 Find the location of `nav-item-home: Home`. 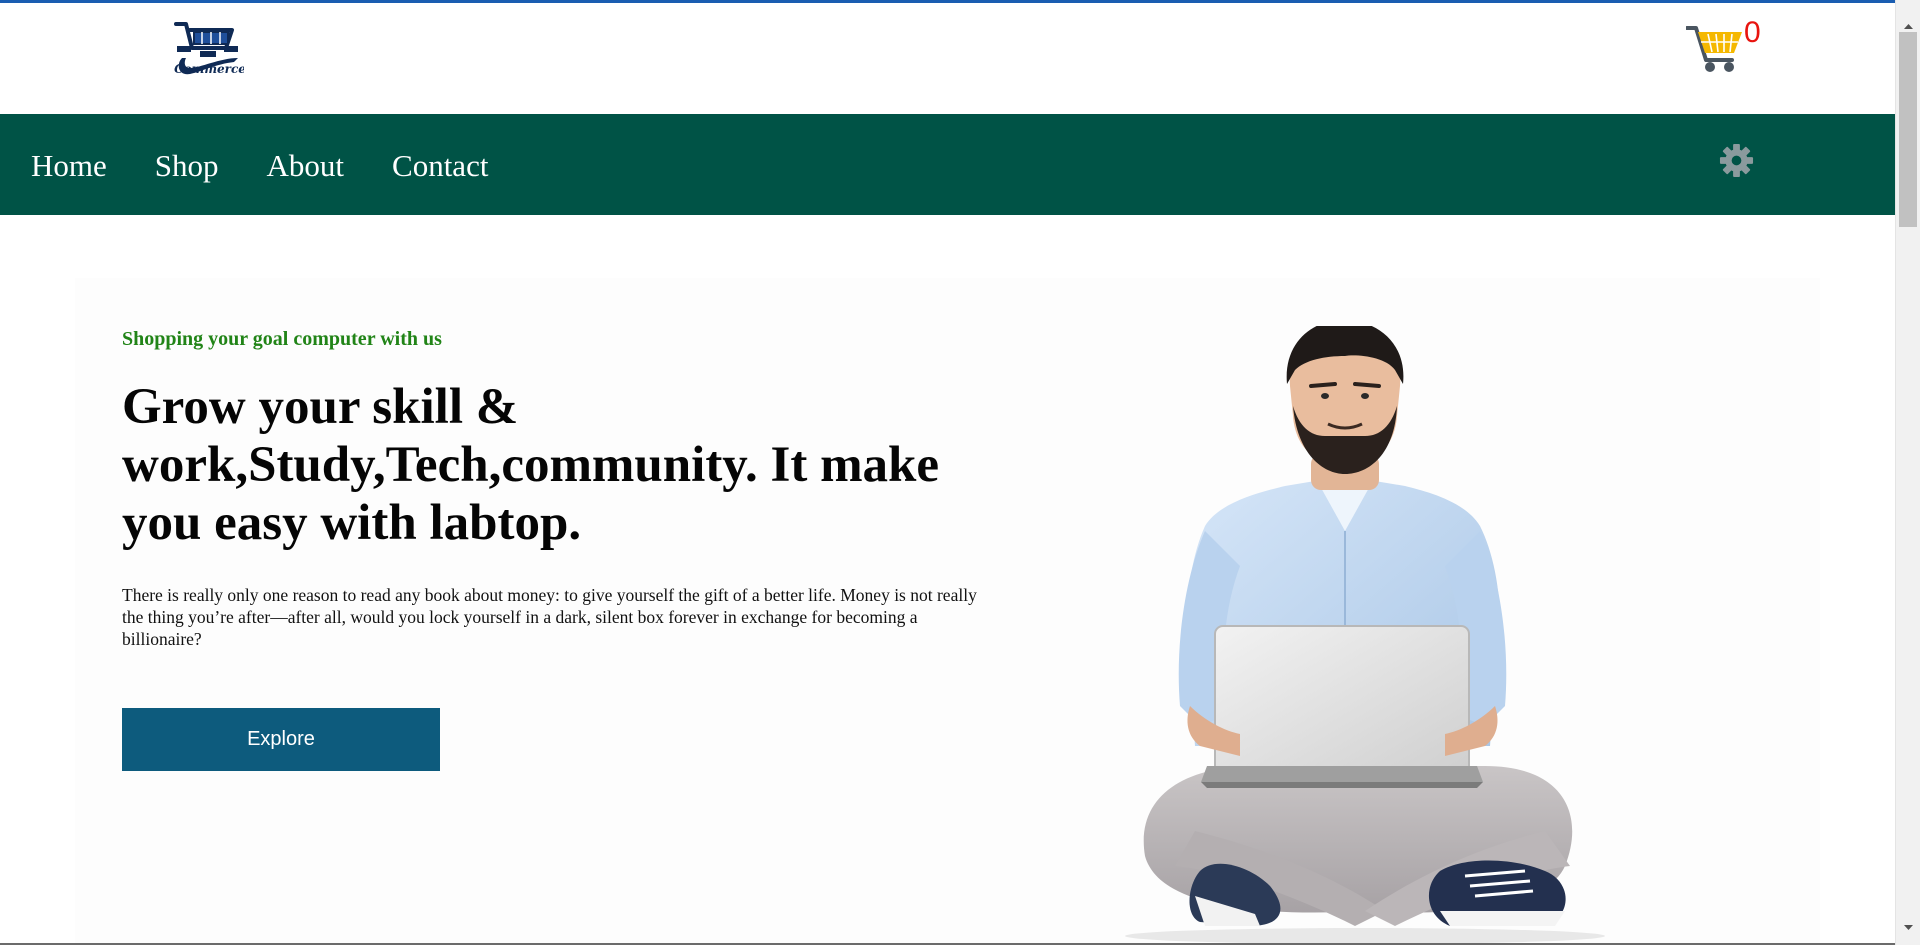

nav-item-home: Home is located at coordinates (69, 164).